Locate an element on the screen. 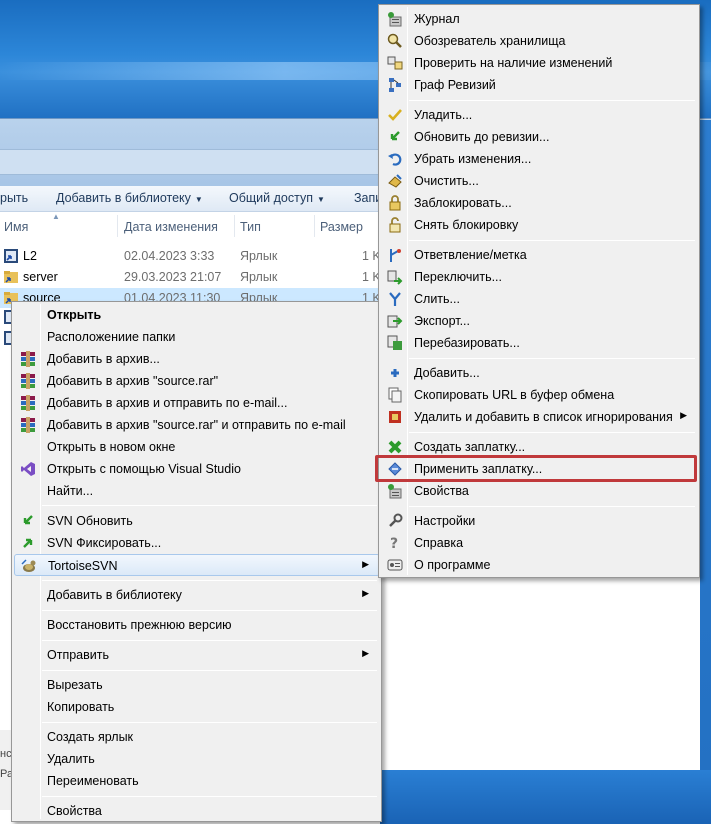 This screenshot has width=711, height=824. menu-item-open-new-window: Открыть в новом окне is located at coordinates (196, 447).